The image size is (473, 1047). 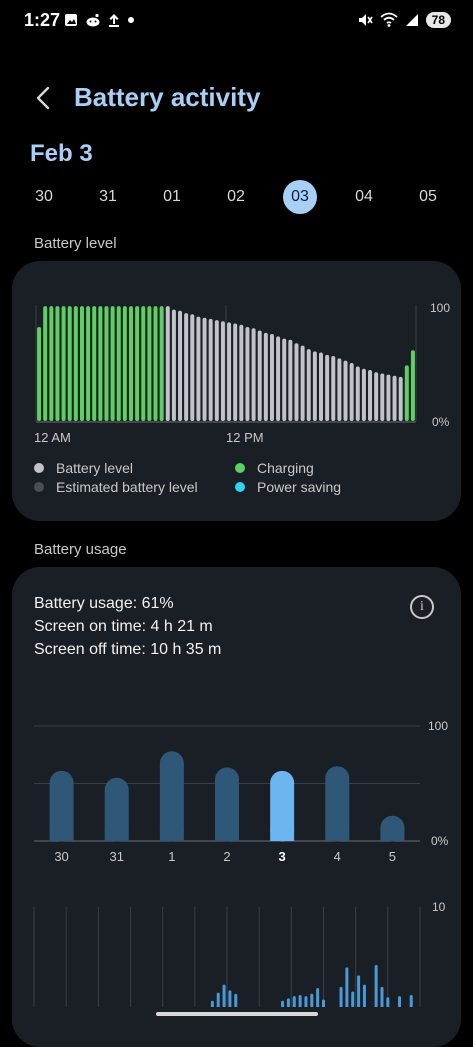 I want to click on day-item: 01, so click(x=172, y=197).